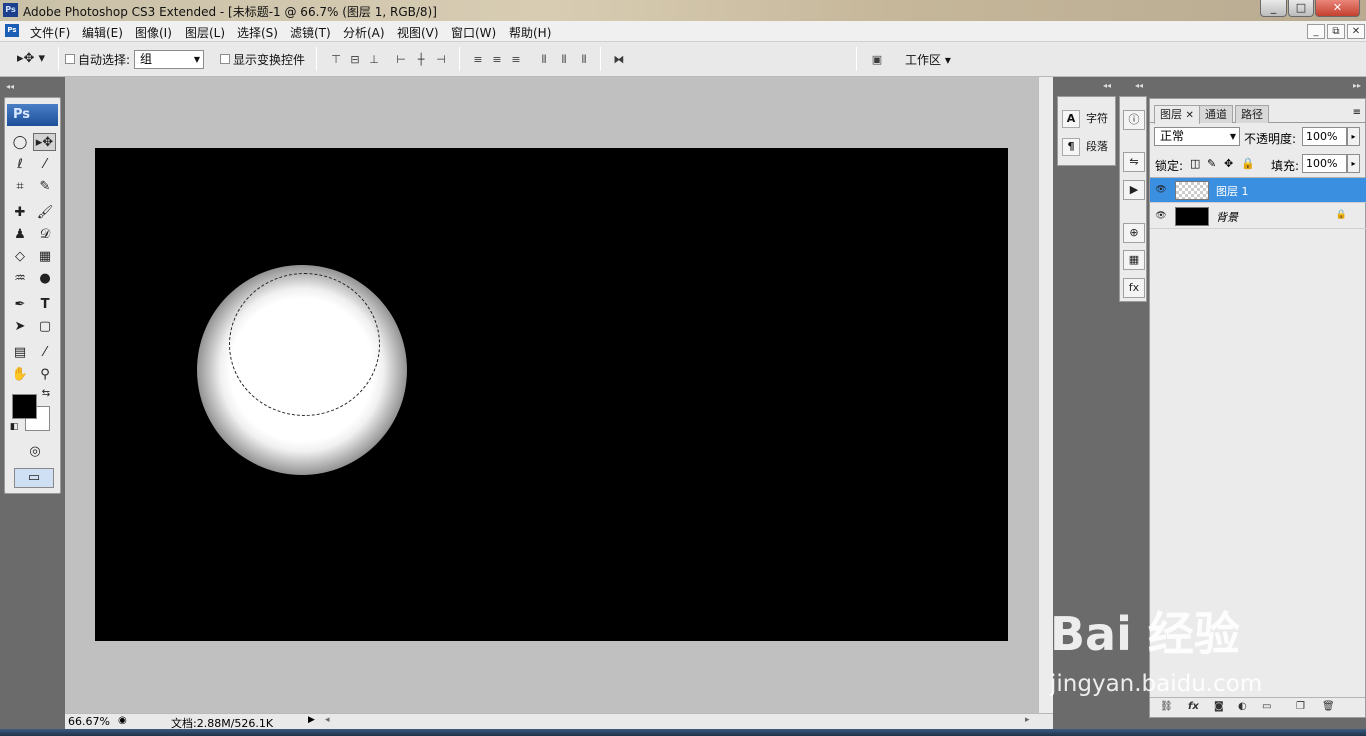 The width and height of the screenshot is (1366, 736). I want to click on status-info-icon: ◉, so click(122, 720).